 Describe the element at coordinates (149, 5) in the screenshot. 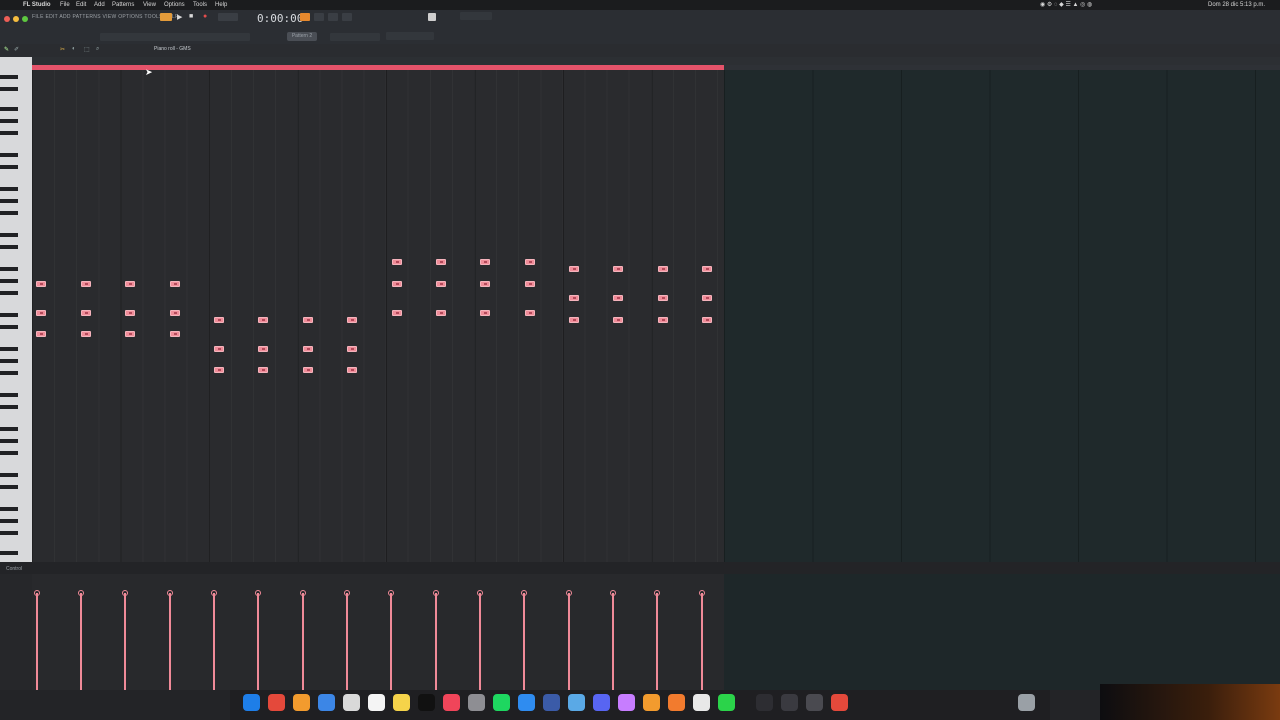

I see `menu-view: View` at that location.